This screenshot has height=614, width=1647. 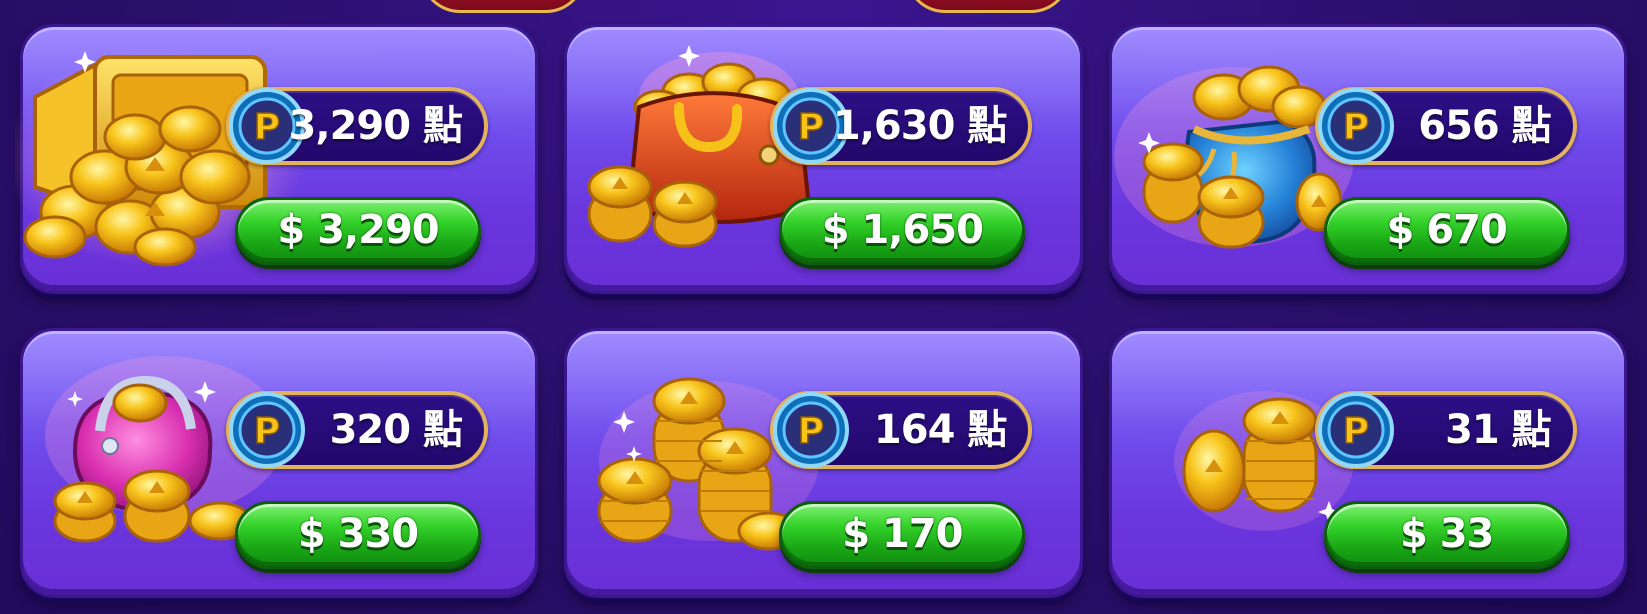 I want to click on points-pill: P 3,290 點, so click(x=357, y=126).